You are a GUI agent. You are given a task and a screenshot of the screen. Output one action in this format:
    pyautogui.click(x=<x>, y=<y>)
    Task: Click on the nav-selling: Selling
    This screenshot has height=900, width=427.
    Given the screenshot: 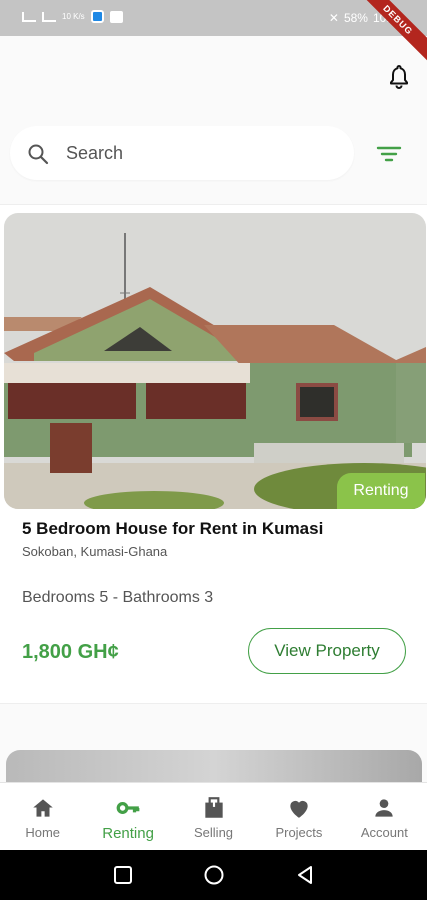 What is the action you would take?
    pyautogui.click(x=213, y=816)
    